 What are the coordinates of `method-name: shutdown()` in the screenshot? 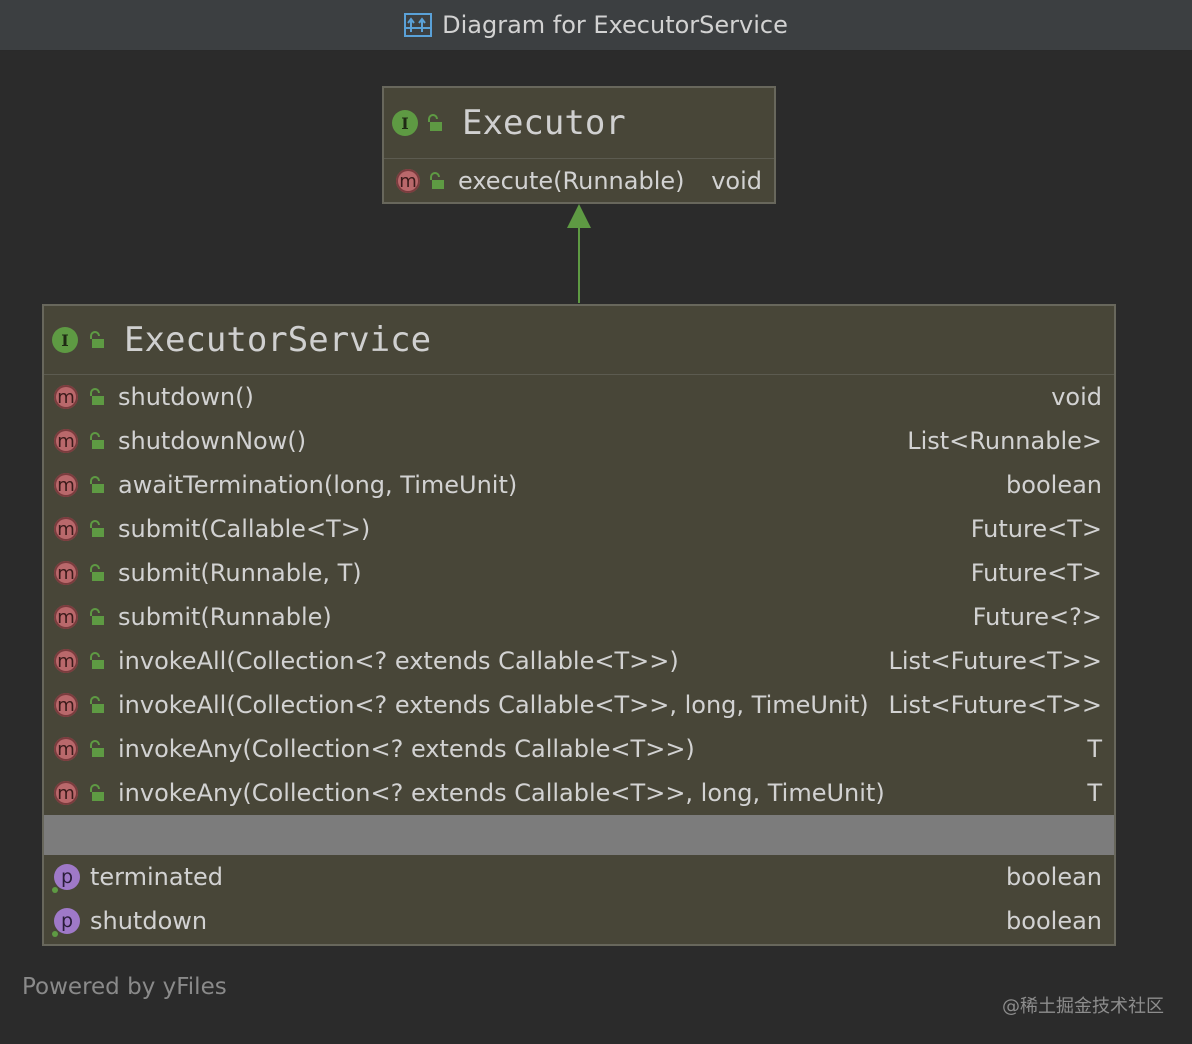 It's located at (186, 397).